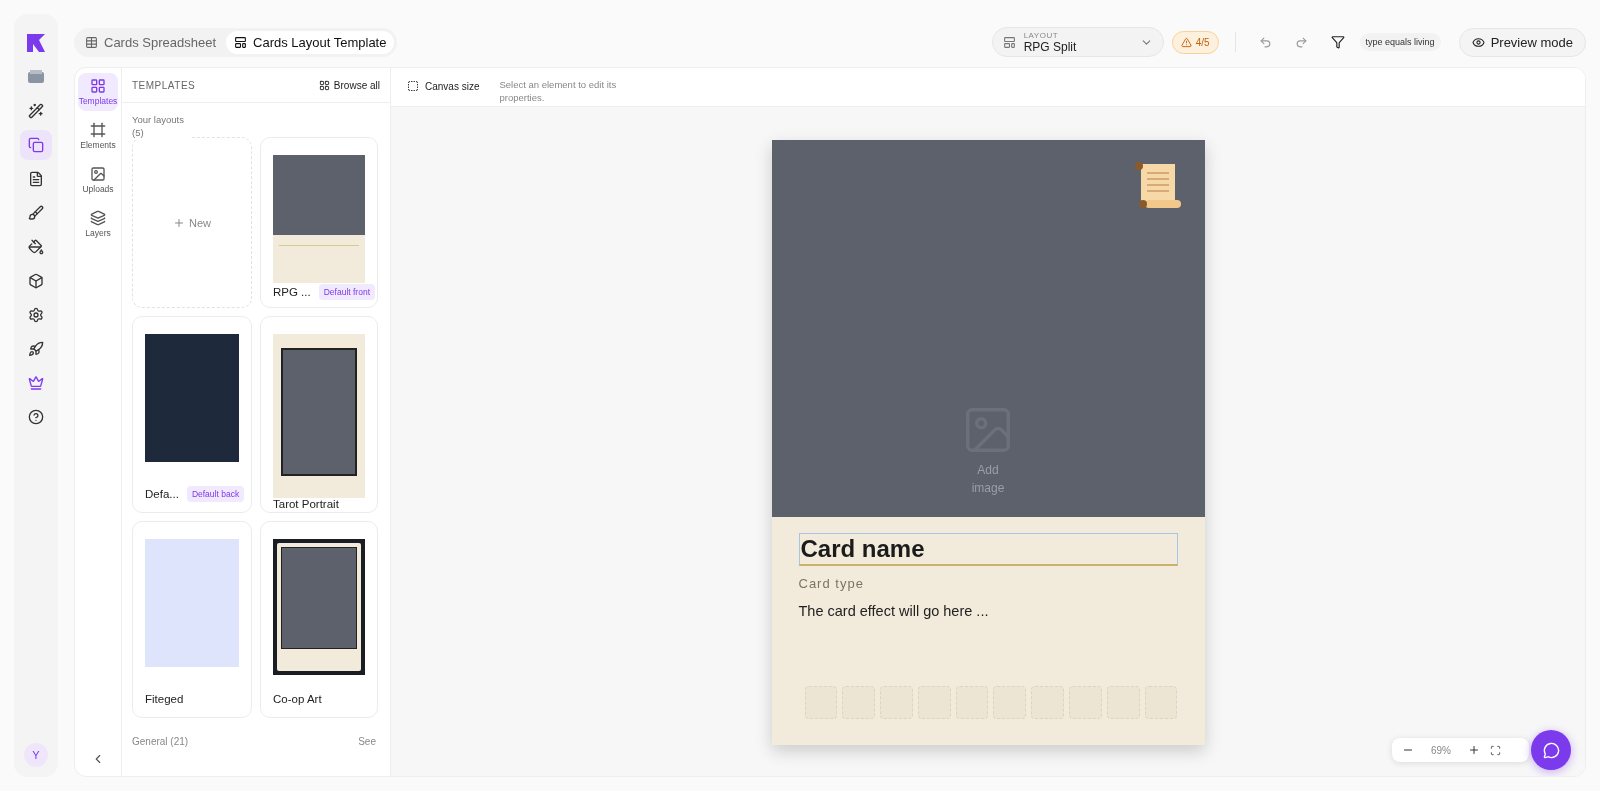 This screenshot has width=1600, height=791. What do you see at coordinates (215, 494) in the screenshot?
I see `default-badge: Default back` at bounding box center [215, 494].